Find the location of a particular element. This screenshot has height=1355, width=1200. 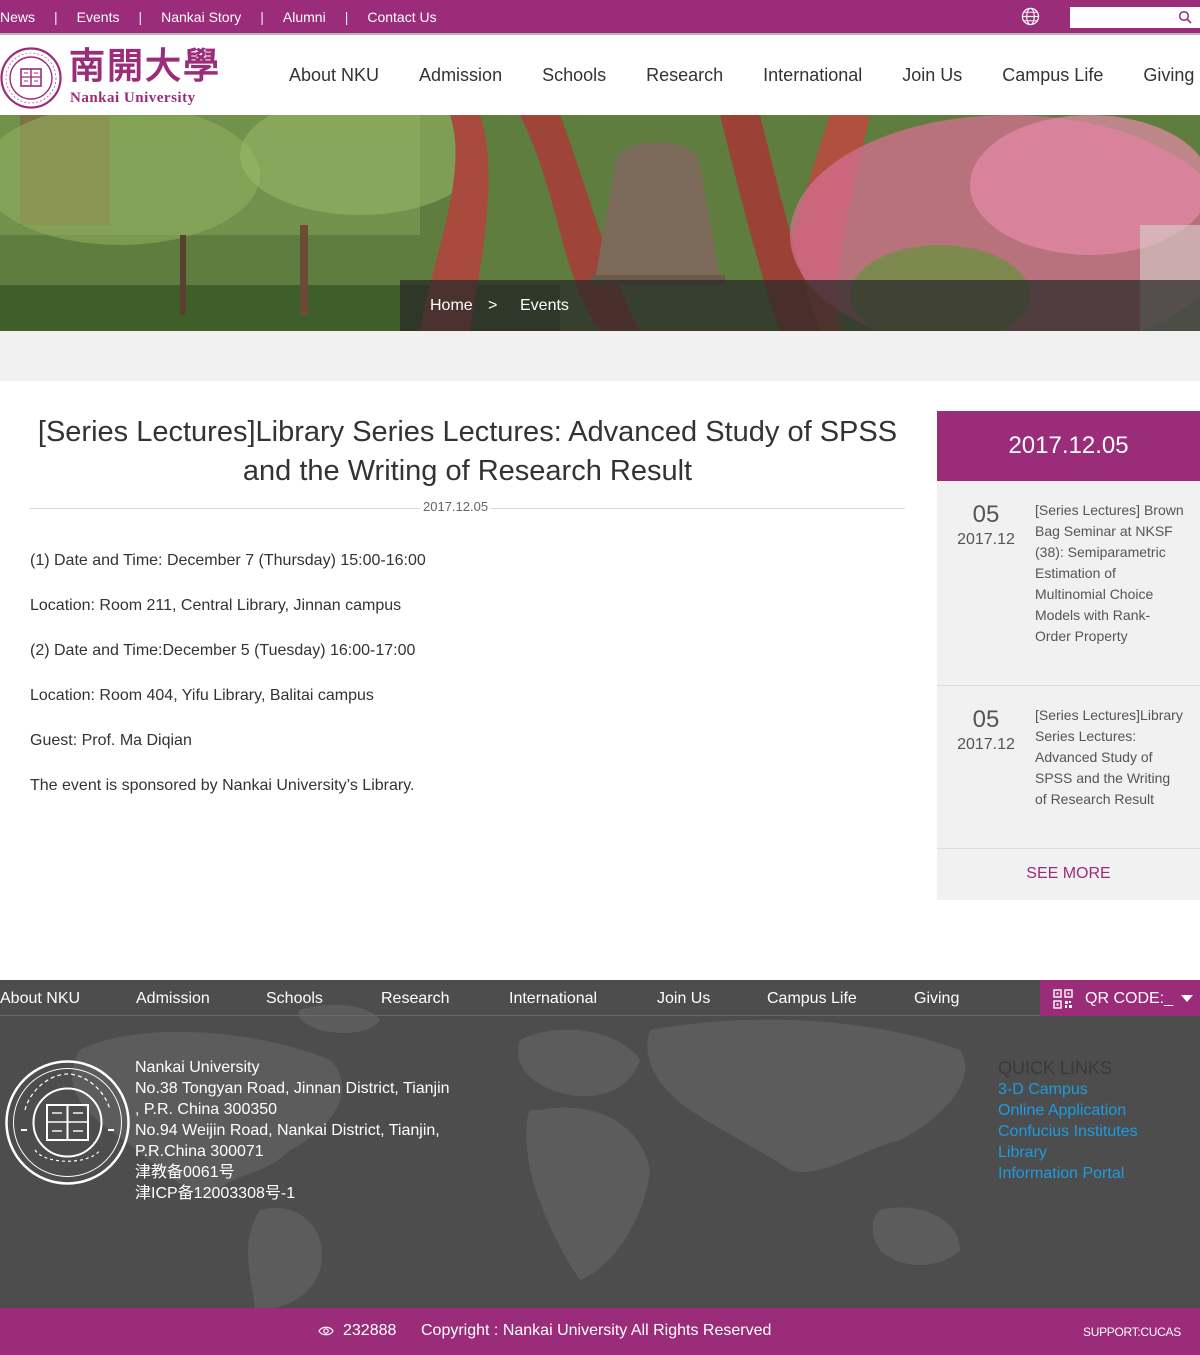

quick-link-library: Library is located at coordinates (1068, 1152).